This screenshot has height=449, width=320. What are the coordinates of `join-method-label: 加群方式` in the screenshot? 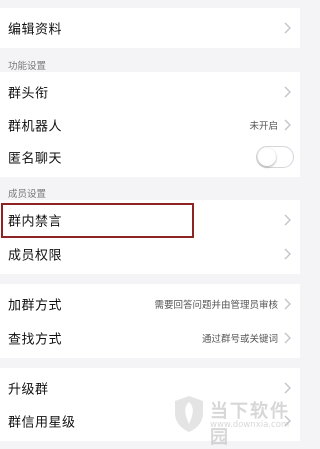 It's located at (35, 306).